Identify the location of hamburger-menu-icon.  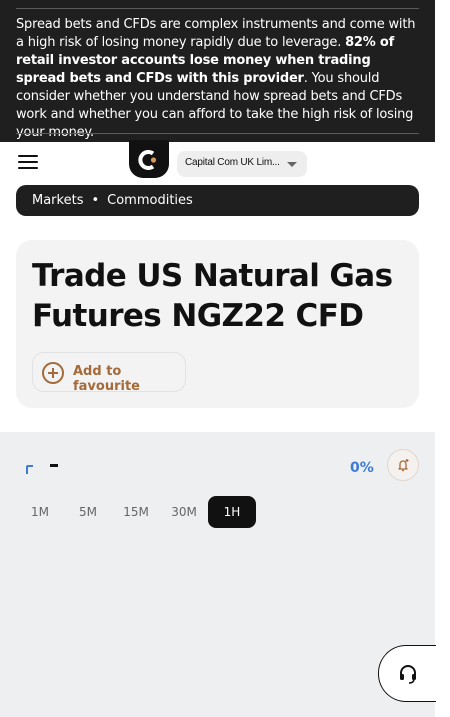
(28, 163).